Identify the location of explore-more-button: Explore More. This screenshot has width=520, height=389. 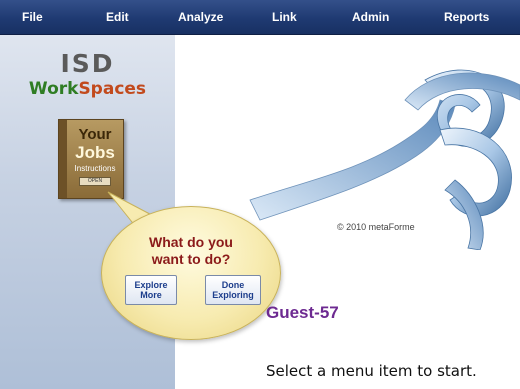
(151, 290).